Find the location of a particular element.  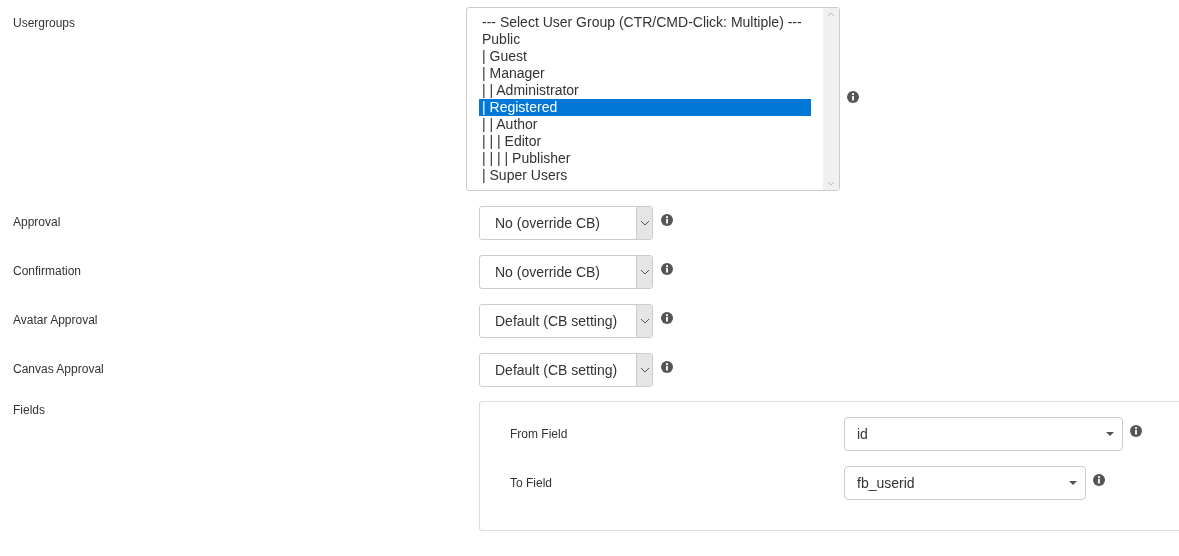

listbox-option: | | | Editor is located at coordinates (645, 141).